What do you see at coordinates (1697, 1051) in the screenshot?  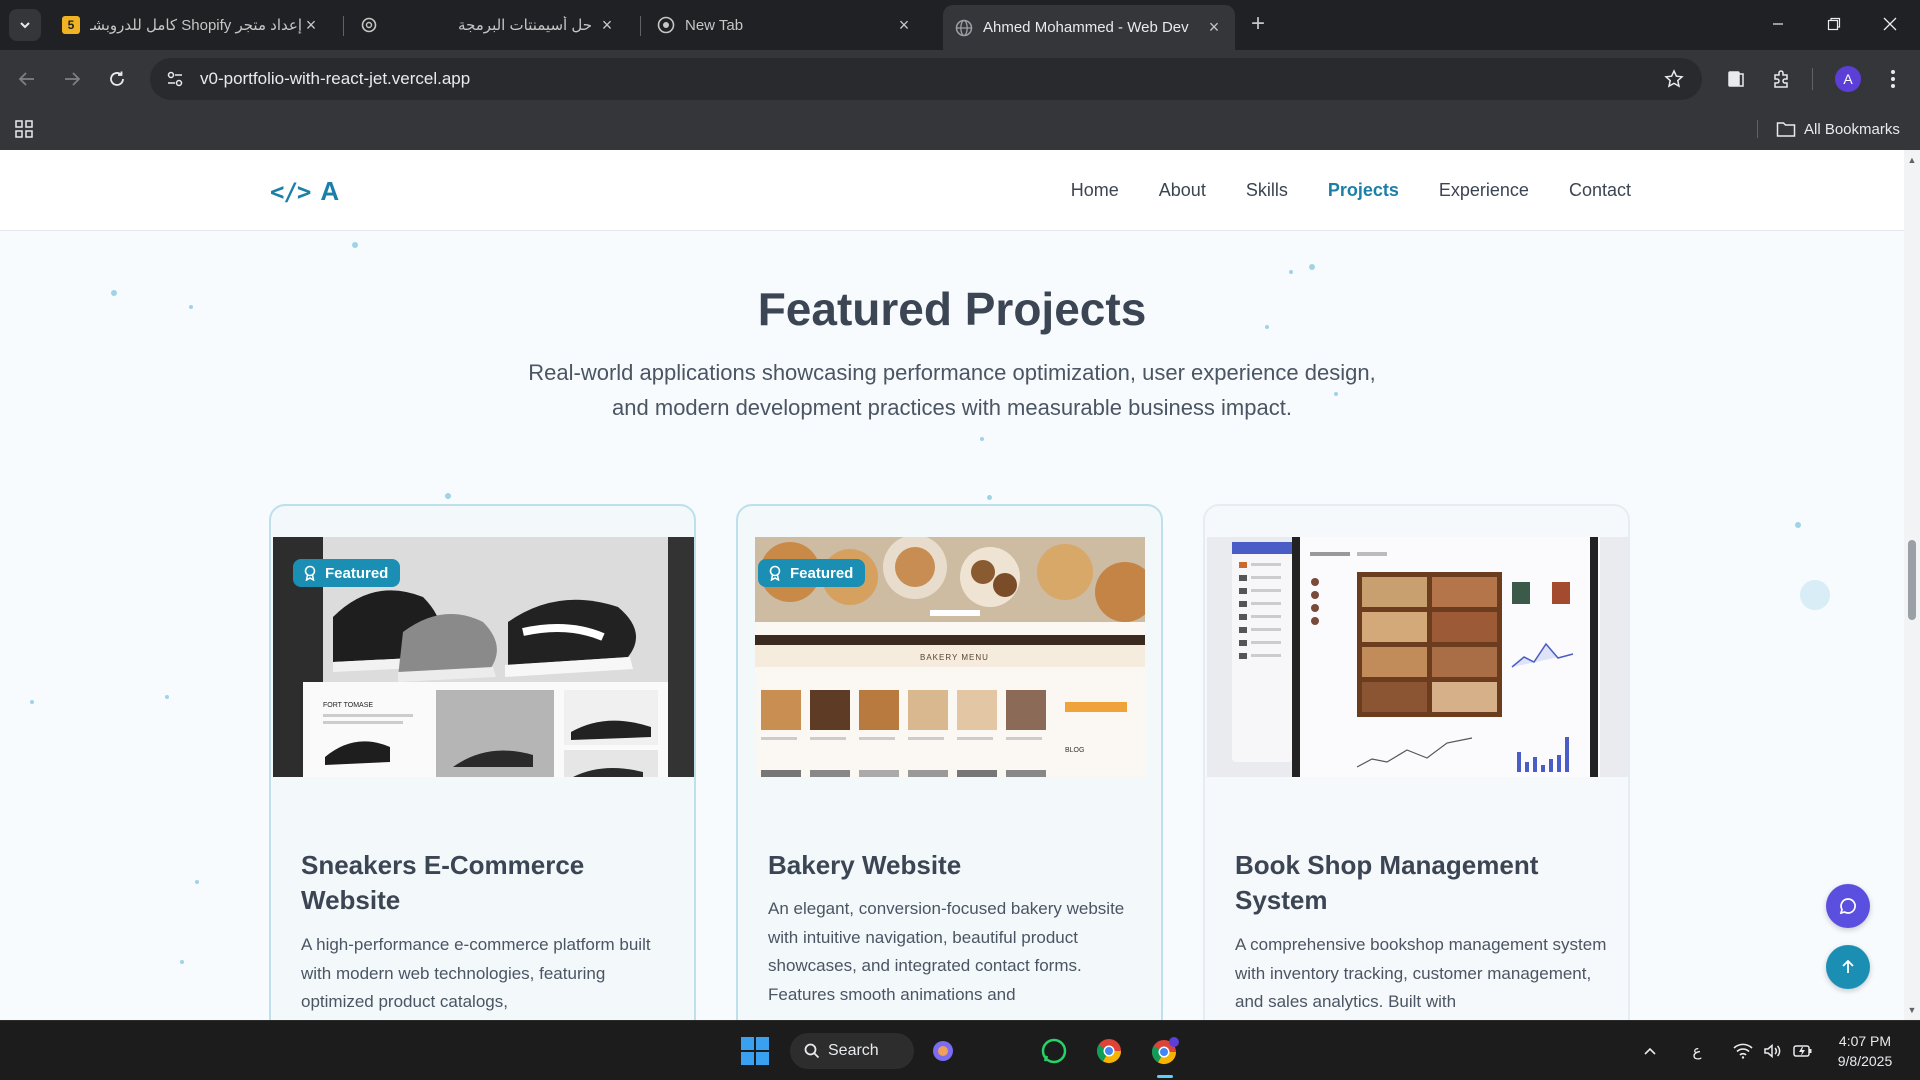 I see `keyboard-language: ع` at bounding box center [1697, 1051].